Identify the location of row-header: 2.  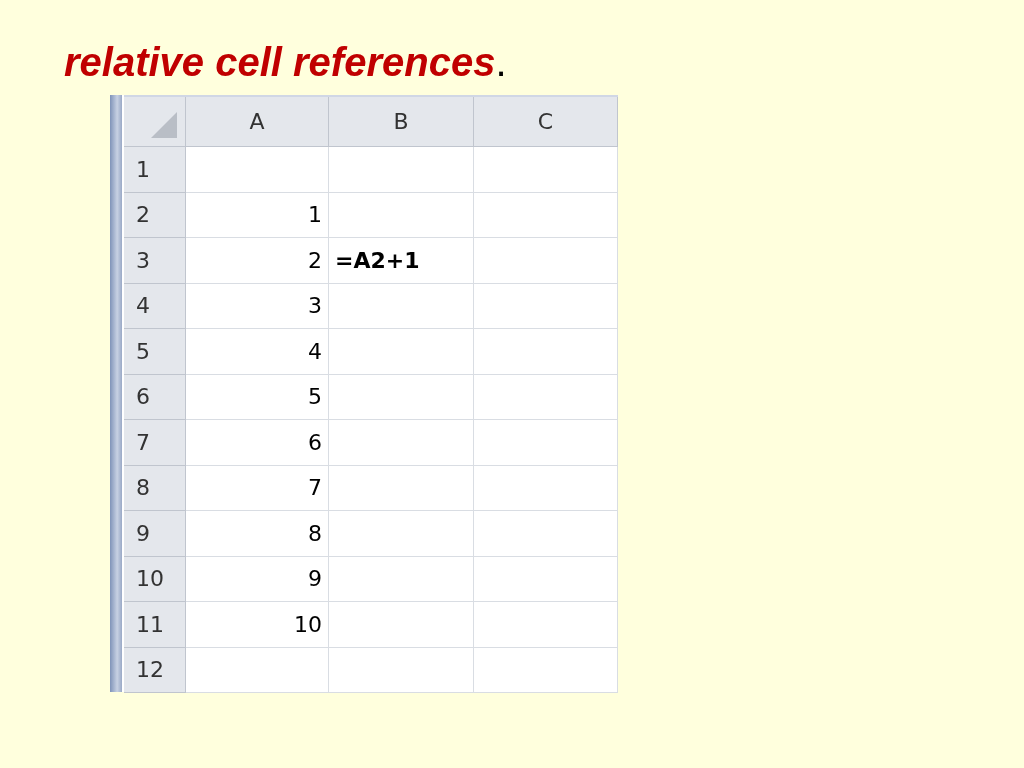
(155, 215).